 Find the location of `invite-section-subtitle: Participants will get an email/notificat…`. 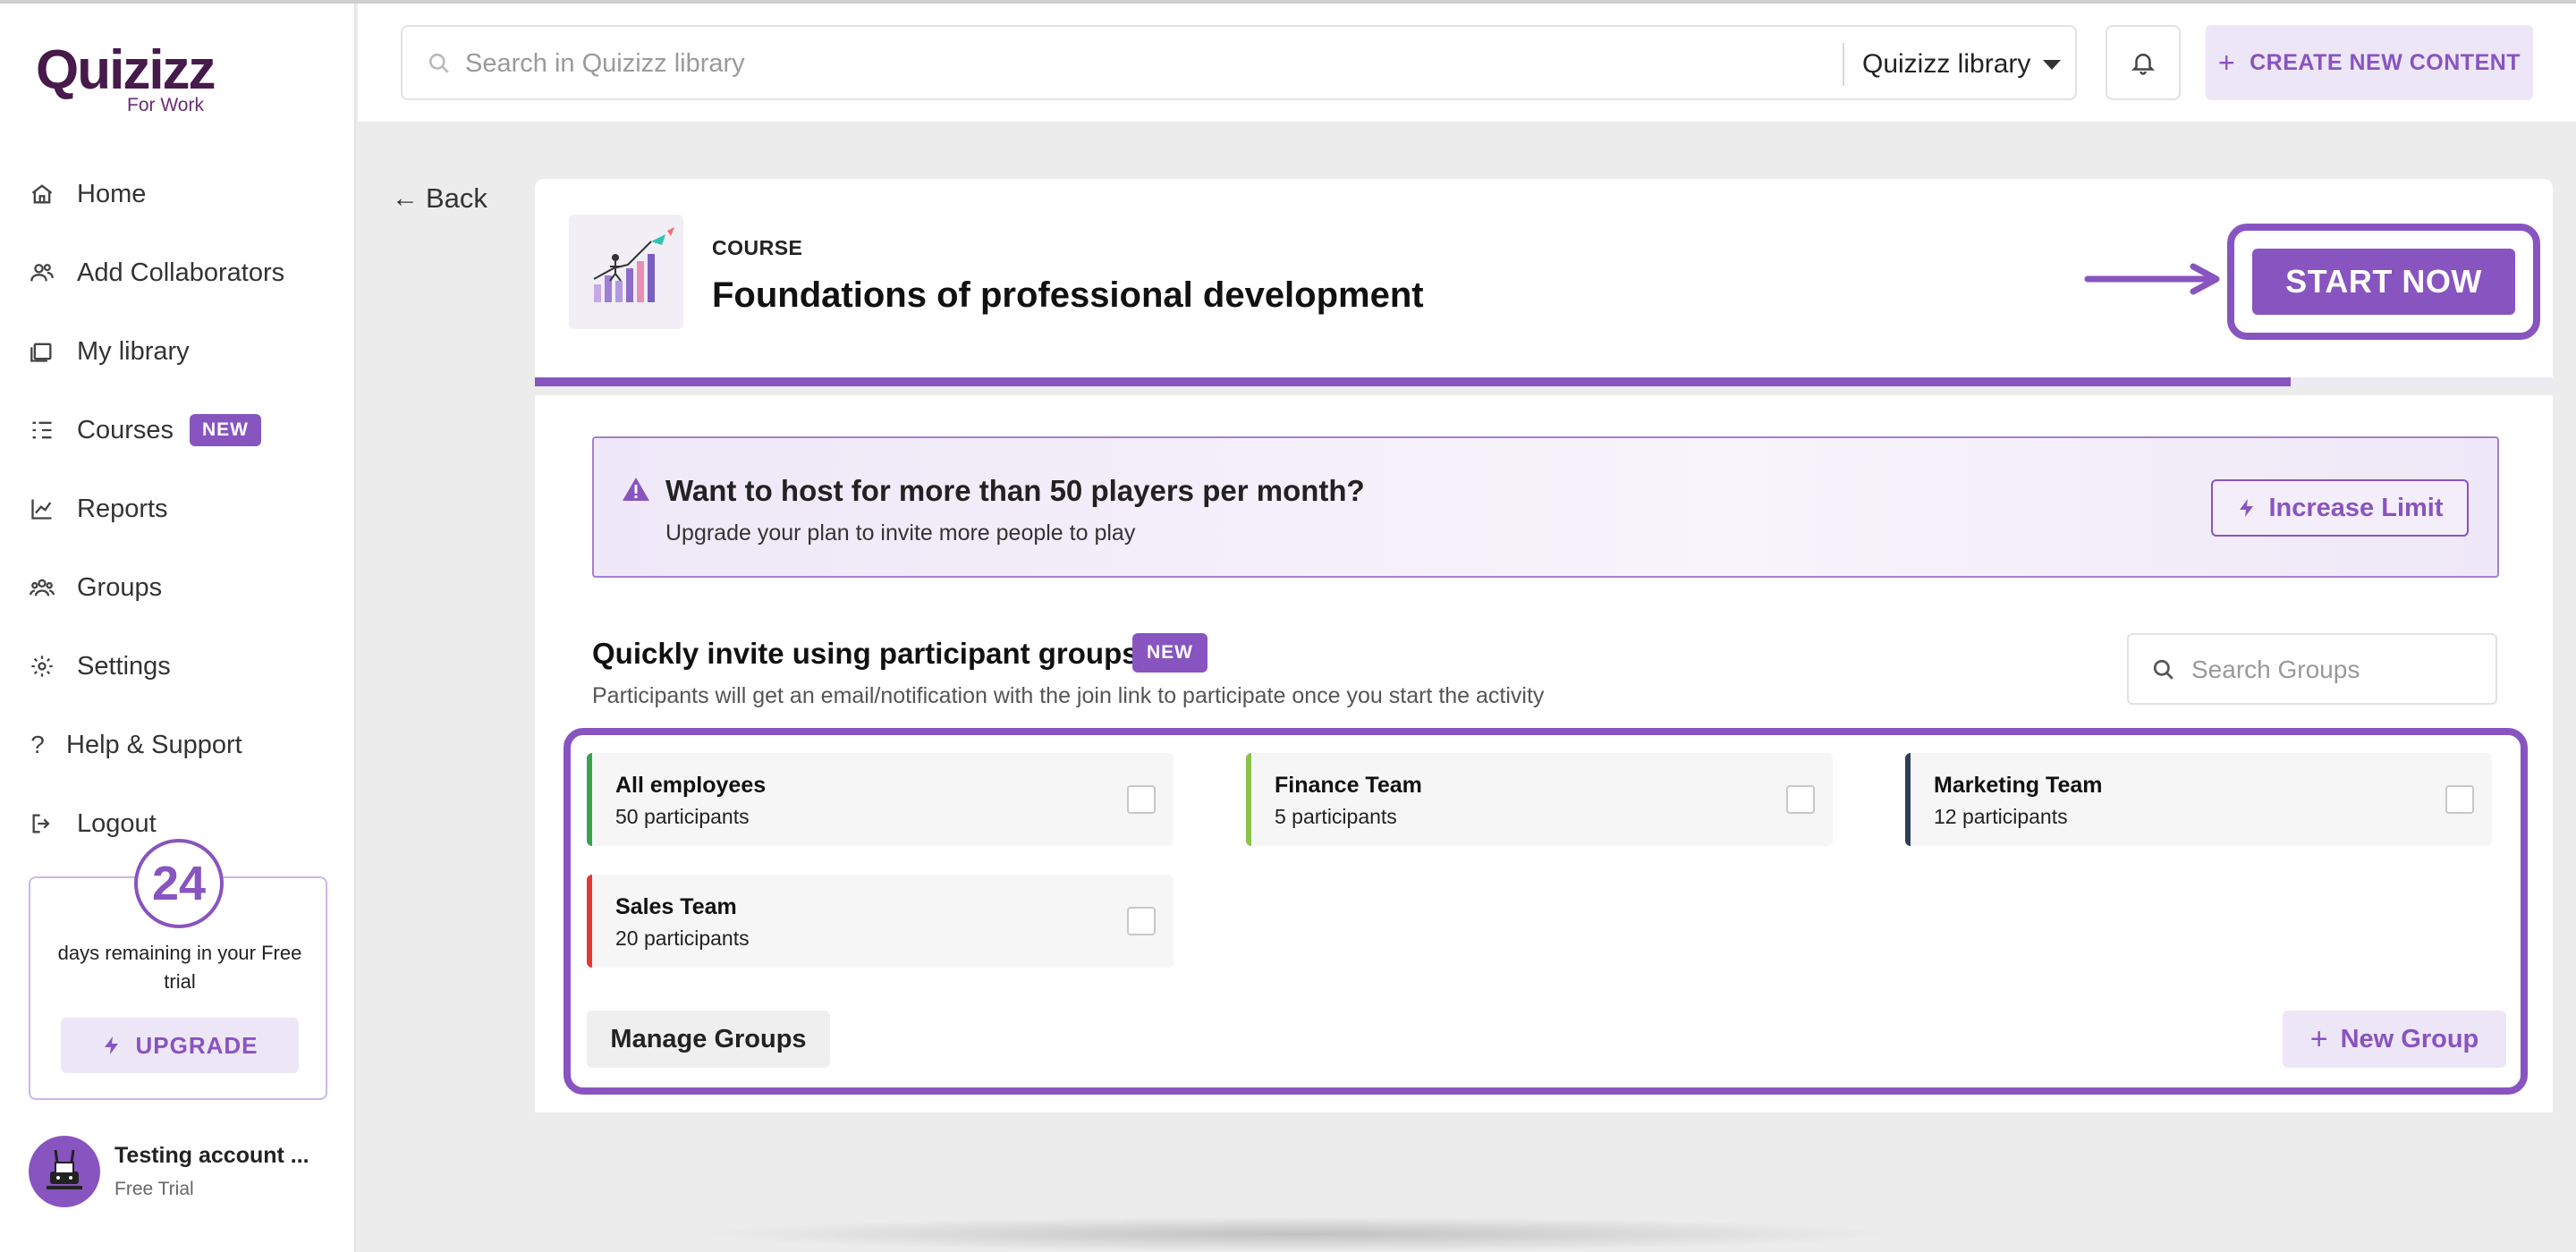

invite-section-subtitle: Participants will get an email/notificat… is located at coordinates (1068, 695).